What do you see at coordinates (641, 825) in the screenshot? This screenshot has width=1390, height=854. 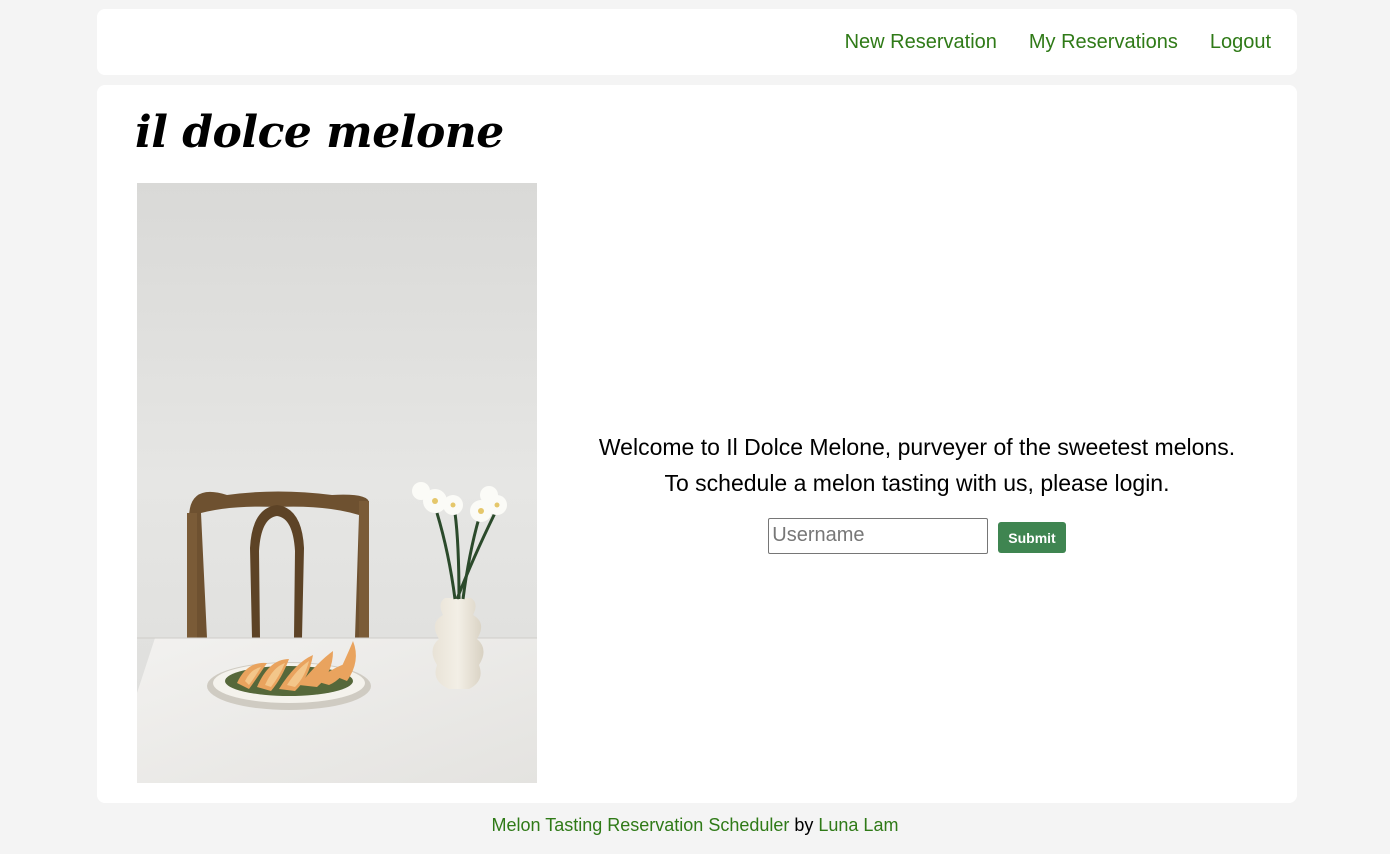 I see `footer-app-link: Melon Tasting Reservation Scheduler` at bounding box center [641, 825].